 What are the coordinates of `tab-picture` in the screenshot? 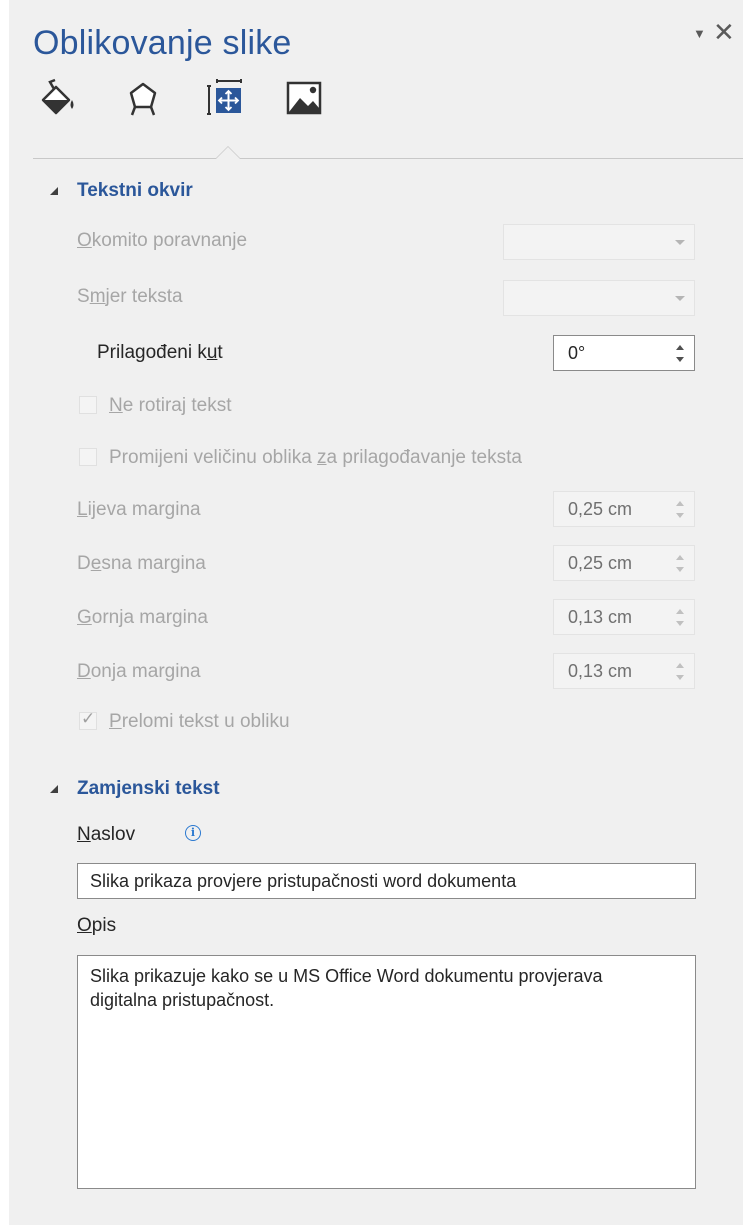 It's located at (305, 98).